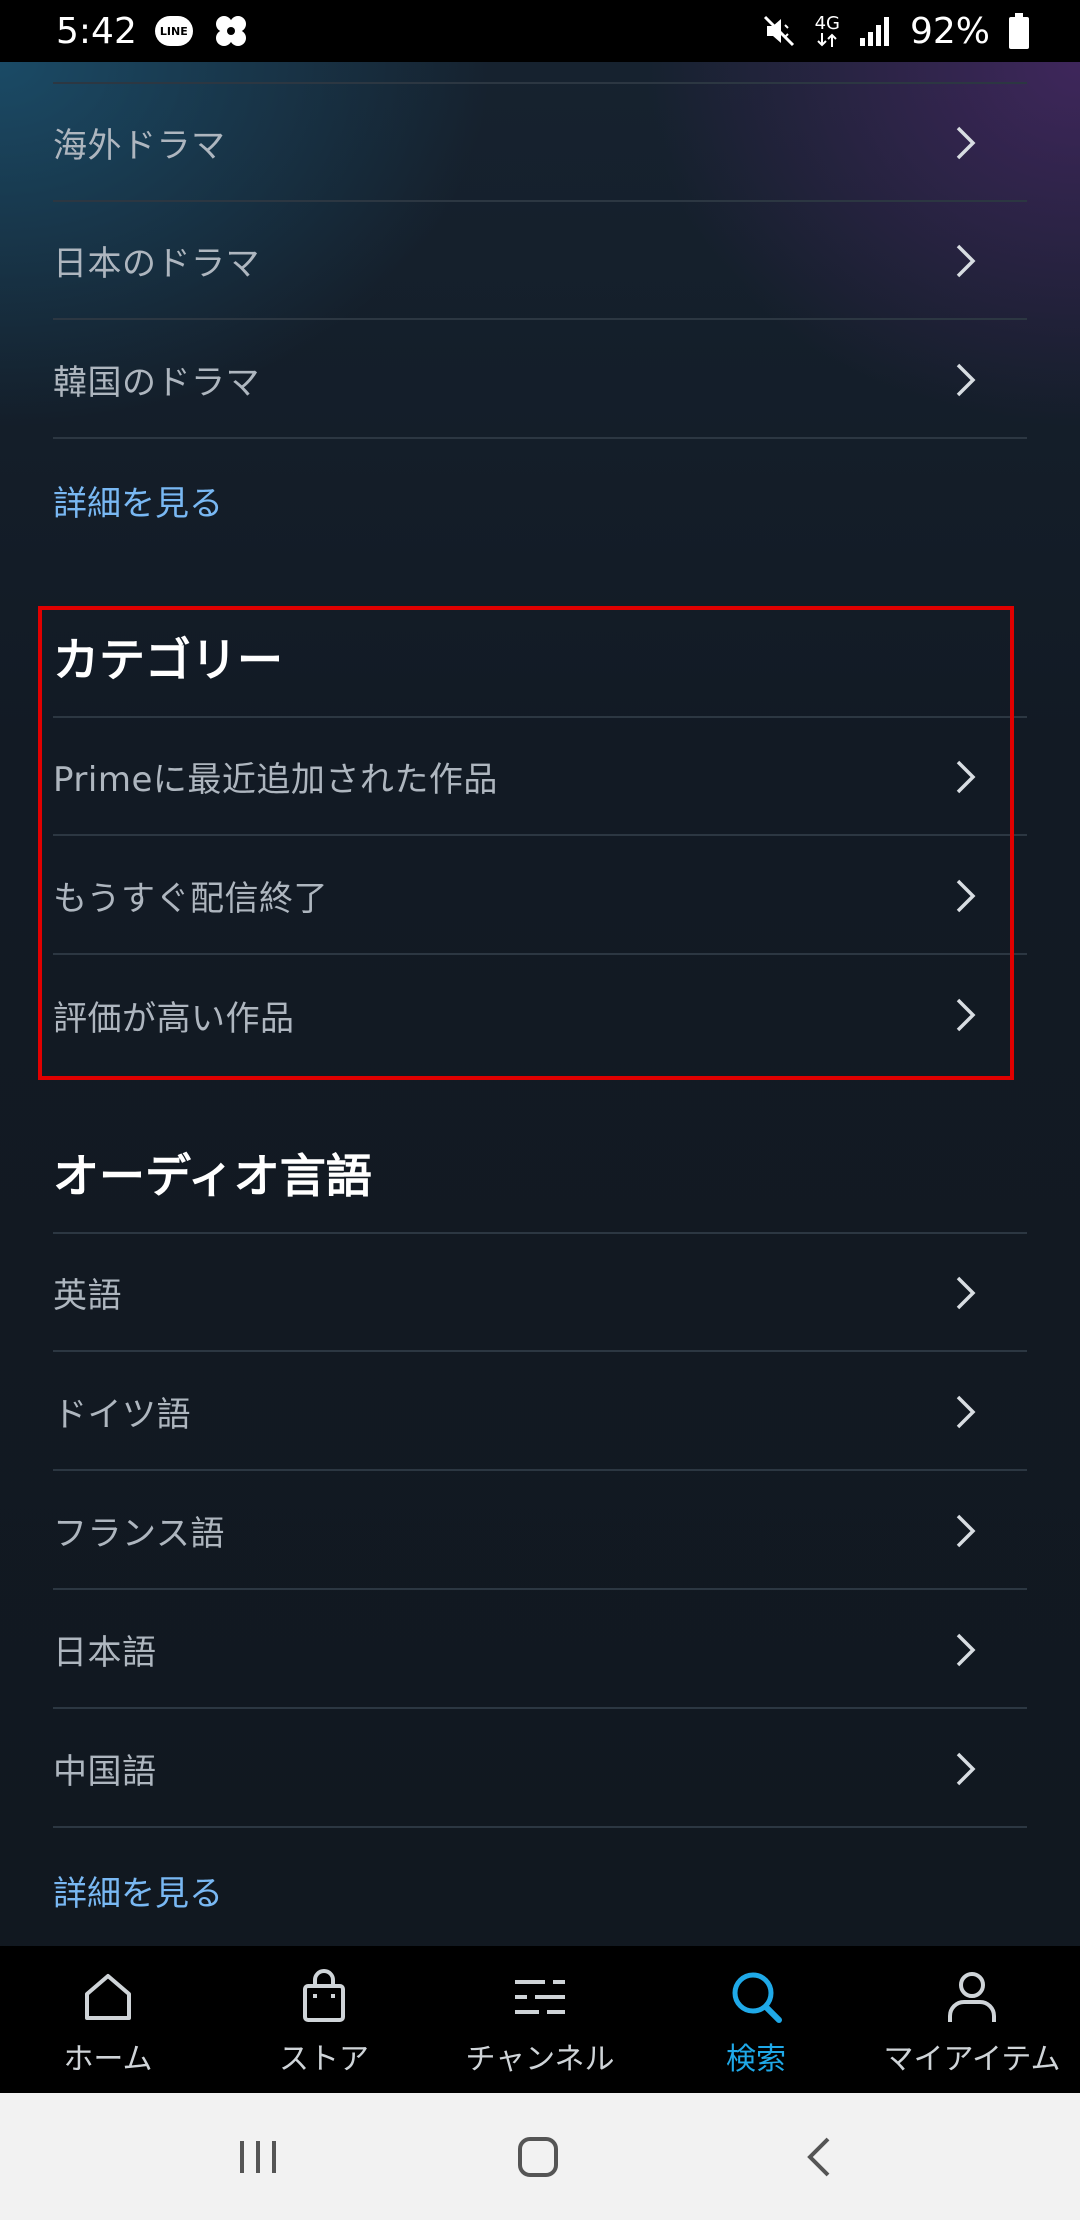 Image resolution: width=1080 pixels, height=2220 pixels. Describe the element at coordinates (1019, 31) in the screenshot. I see `battery-icon` at that location.